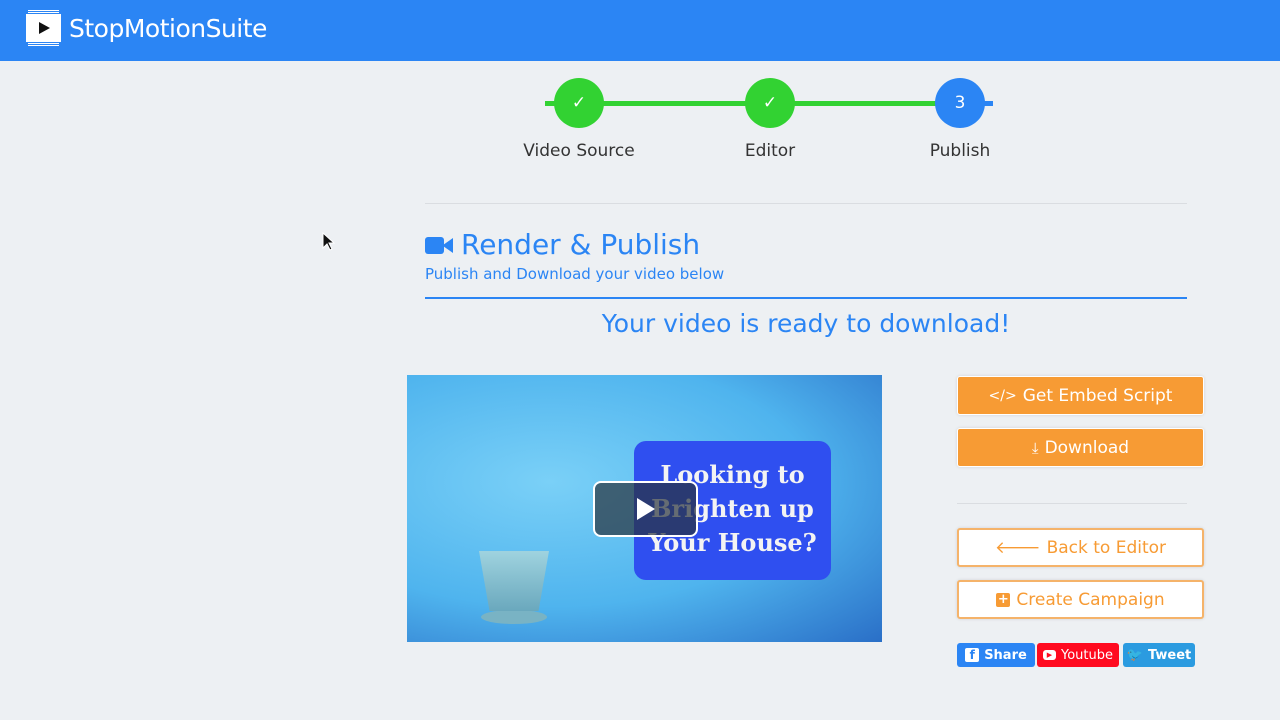  Describe the element at coordinates (806, 298) in the screenshot. I see `title-underline` at that location.